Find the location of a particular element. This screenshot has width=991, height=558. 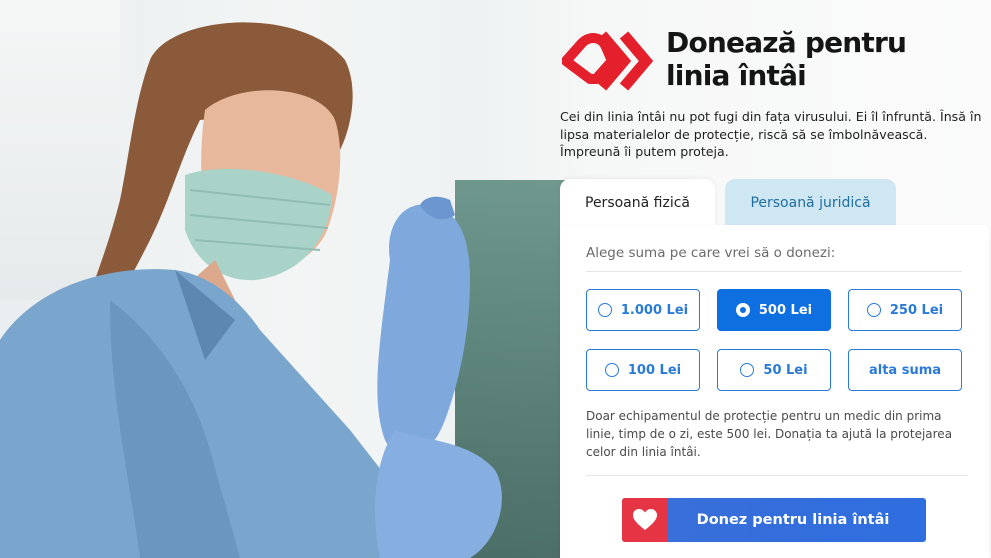

amount-prompt: Alege suma pe care vrei să o donezi: is located at coordinates (774, 258).